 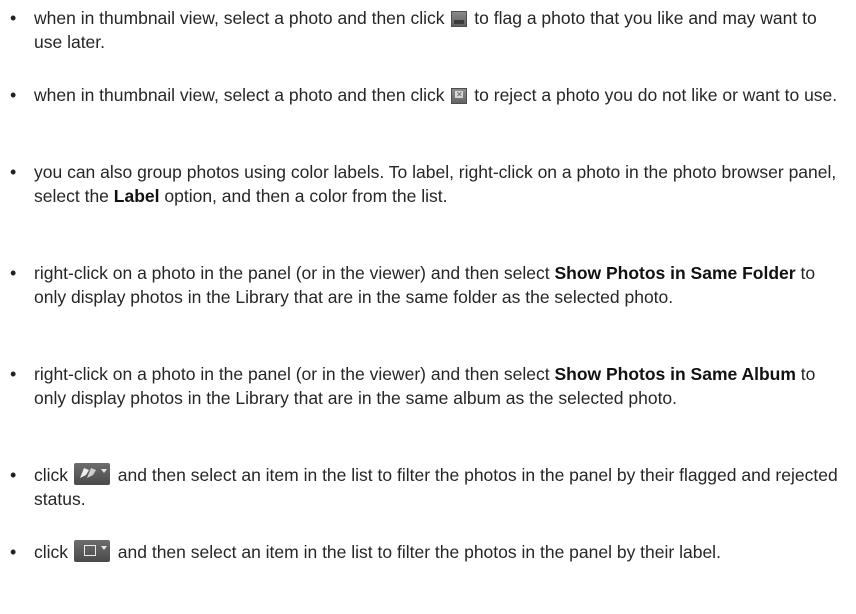 I want to click on flag-filter-dropdown-icon, so click(x=91, y=474).